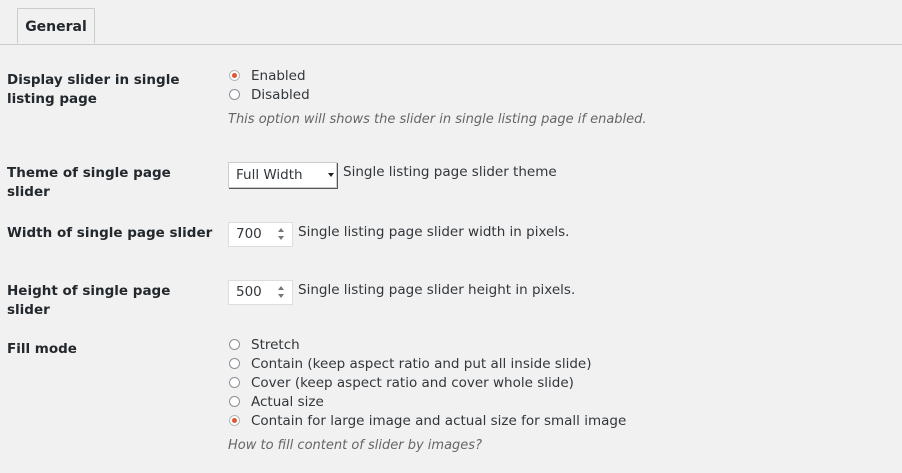  Describe the element at coordinates (234, 344) in the screenshot. I see `radio-button-stretch` at that location.